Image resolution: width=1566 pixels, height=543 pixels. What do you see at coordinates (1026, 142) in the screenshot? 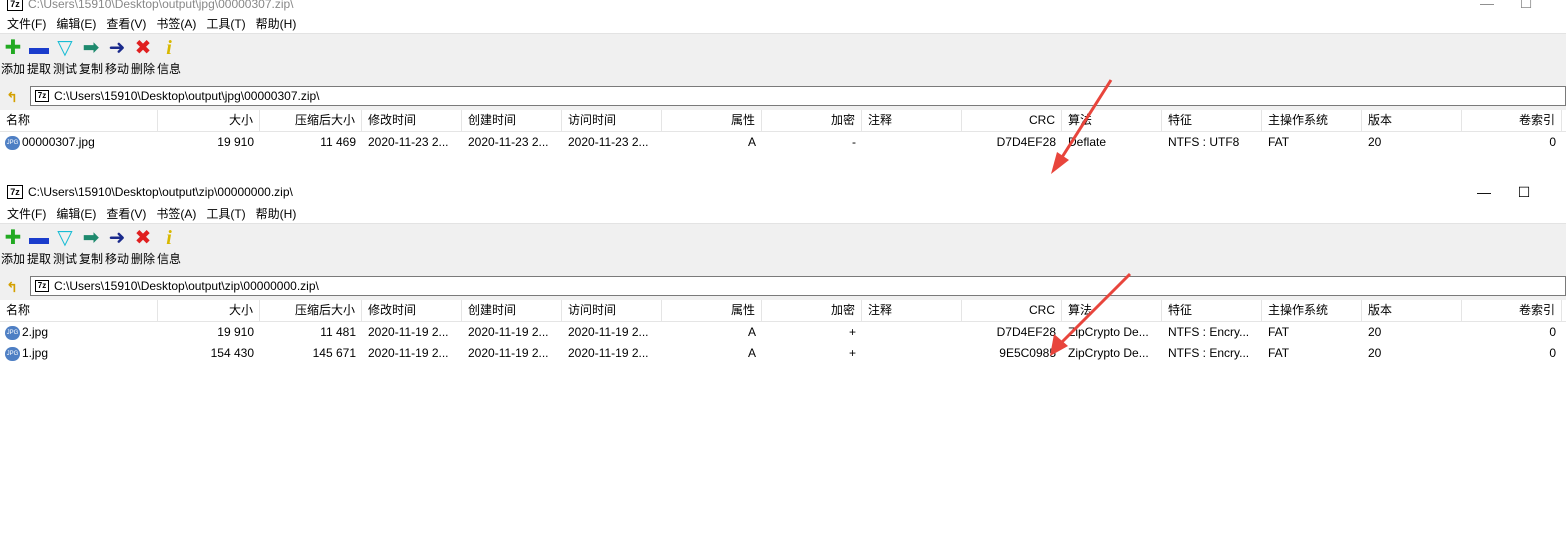
I see `cell-crc: D7D4EF28` at bounding box center [1026, 142].